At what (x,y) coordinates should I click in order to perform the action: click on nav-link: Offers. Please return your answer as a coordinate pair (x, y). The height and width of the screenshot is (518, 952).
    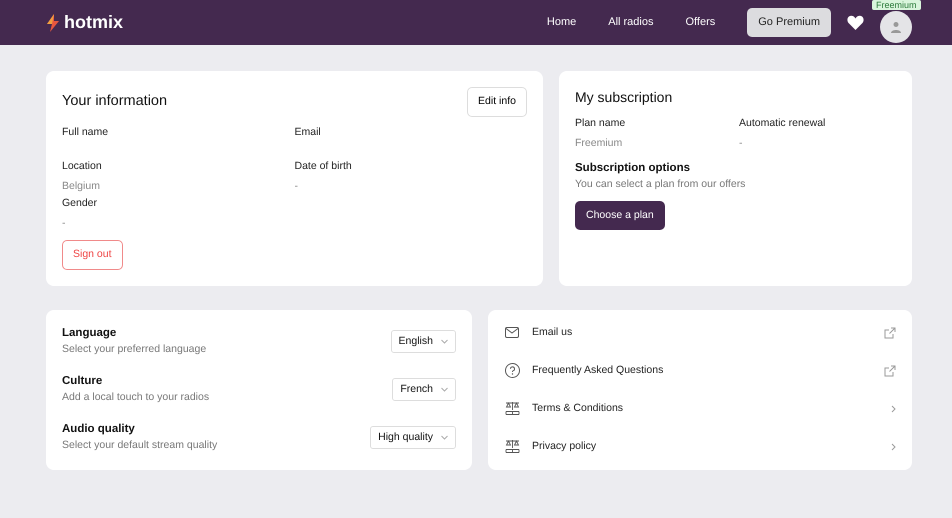
    Looking at the image, I should click on (700, 22).